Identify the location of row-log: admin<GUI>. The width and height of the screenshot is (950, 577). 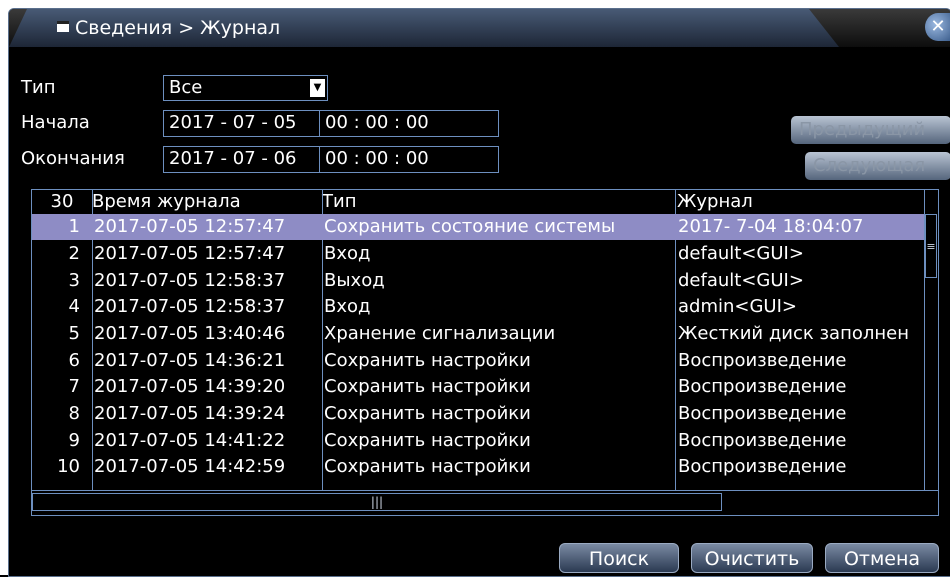
(737, 306).